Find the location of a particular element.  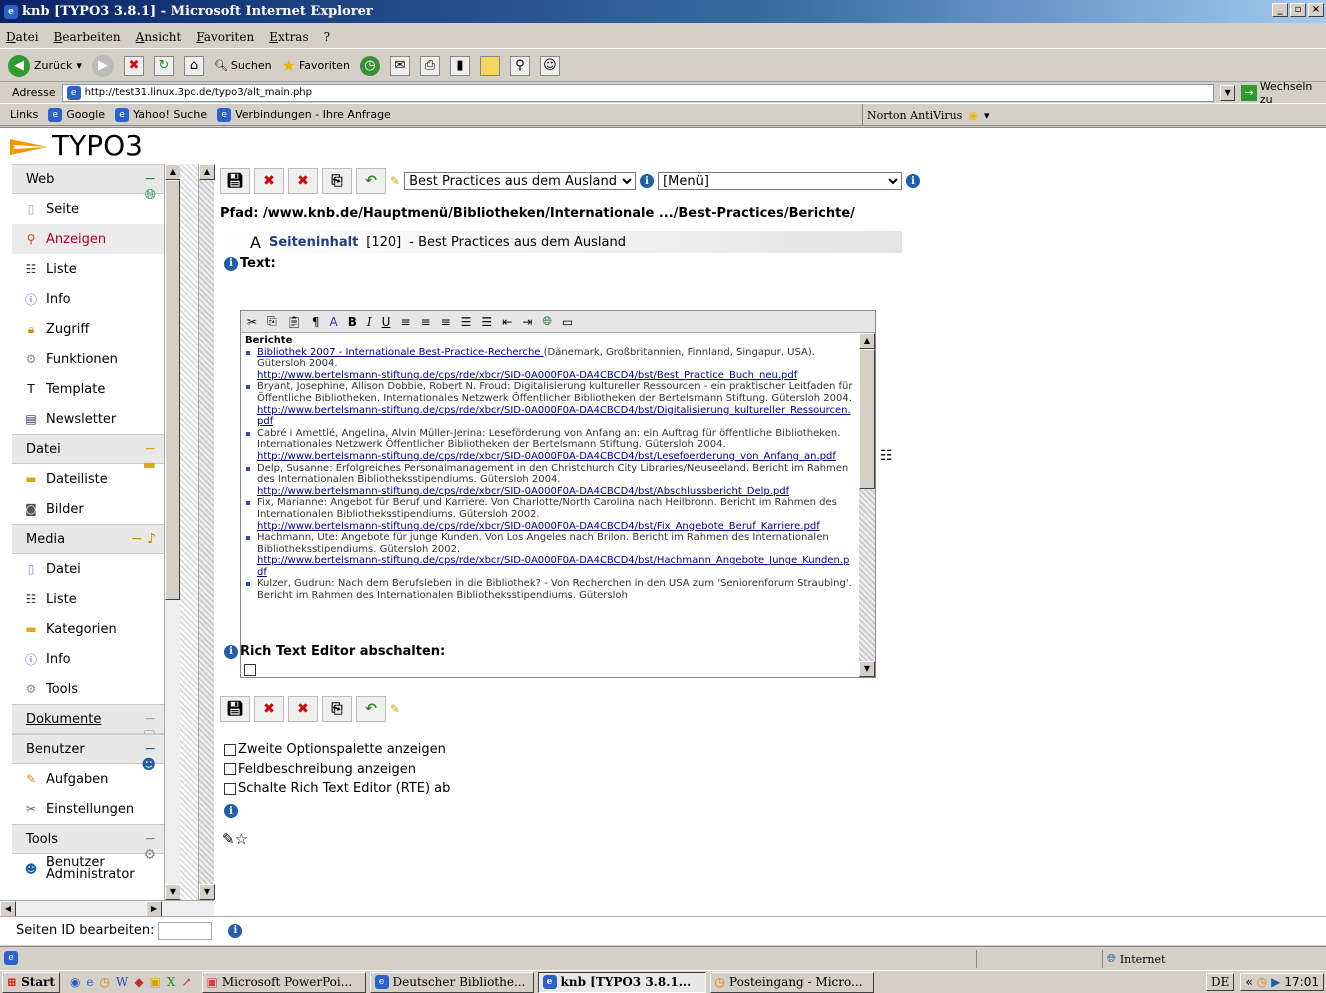

module-tools: ⚙ Tools is located at coordinates (88, 689).